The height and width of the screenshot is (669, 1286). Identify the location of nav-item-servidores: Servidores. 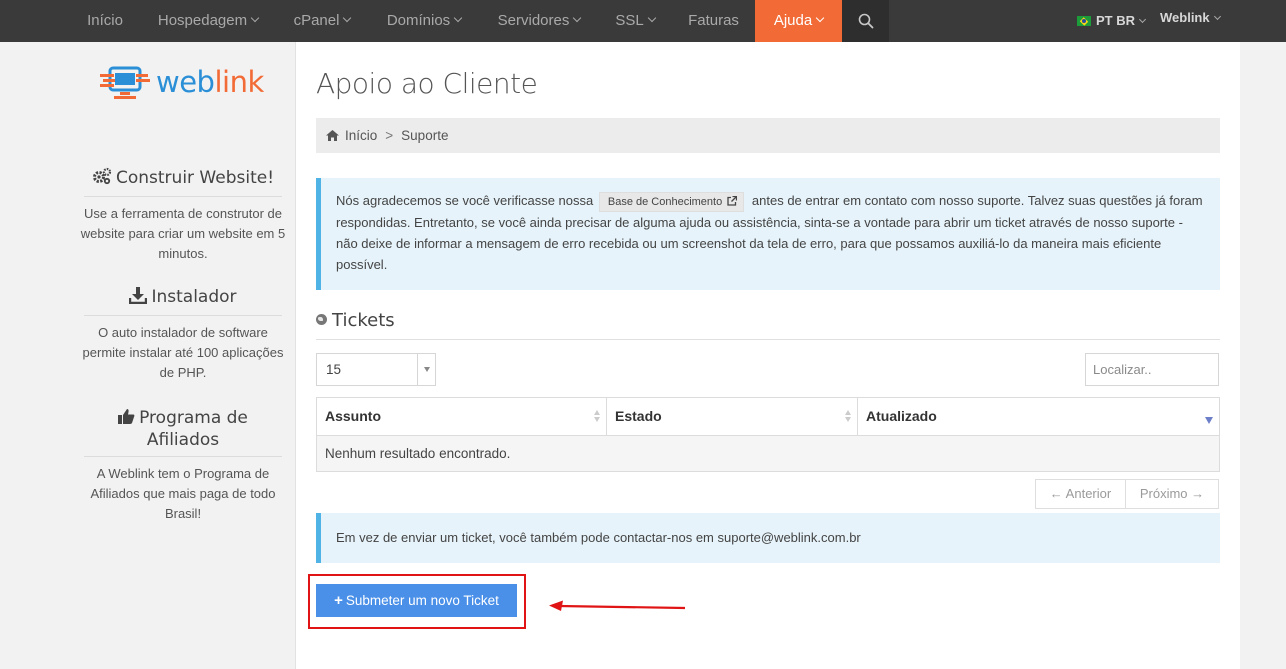
(539, 21).